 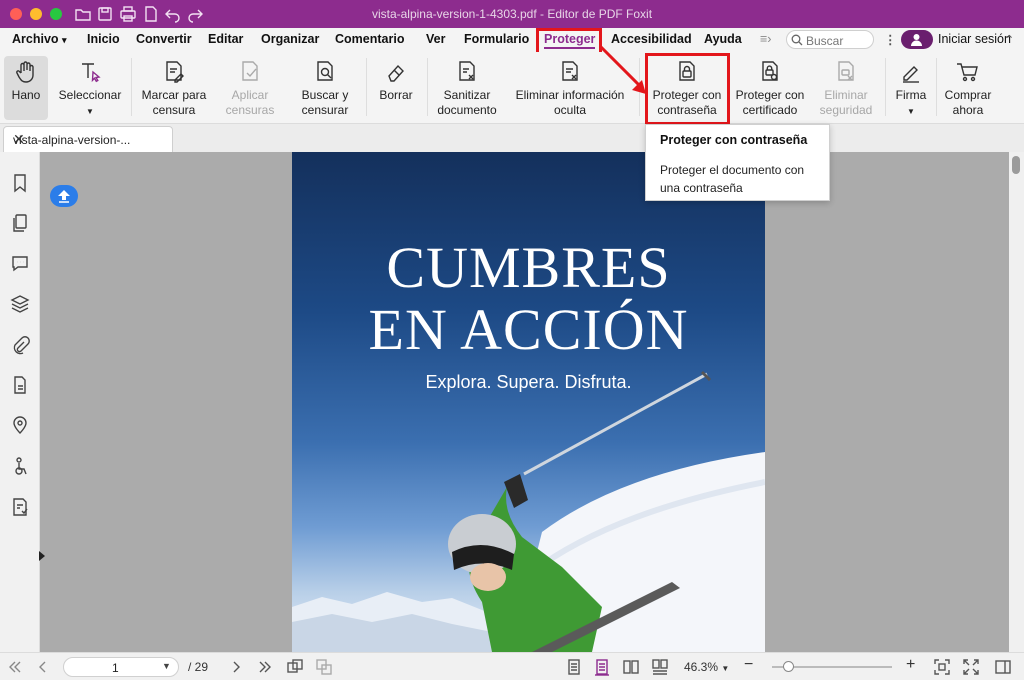 I want to click on document-tab: vista-alpina-version-... ✕, so click(x=88, y=139).